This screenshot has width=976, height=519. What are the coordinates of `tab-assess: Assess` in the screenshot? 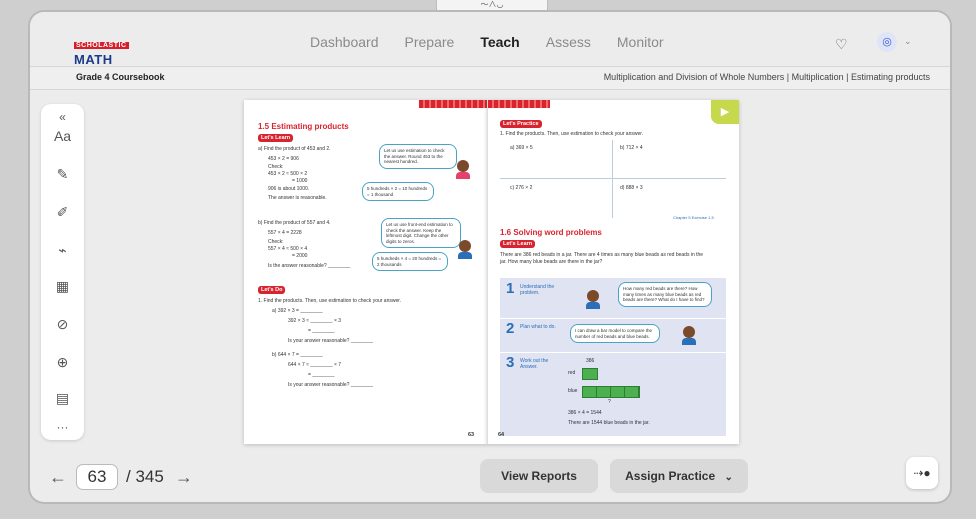 It's located at (568, 42).